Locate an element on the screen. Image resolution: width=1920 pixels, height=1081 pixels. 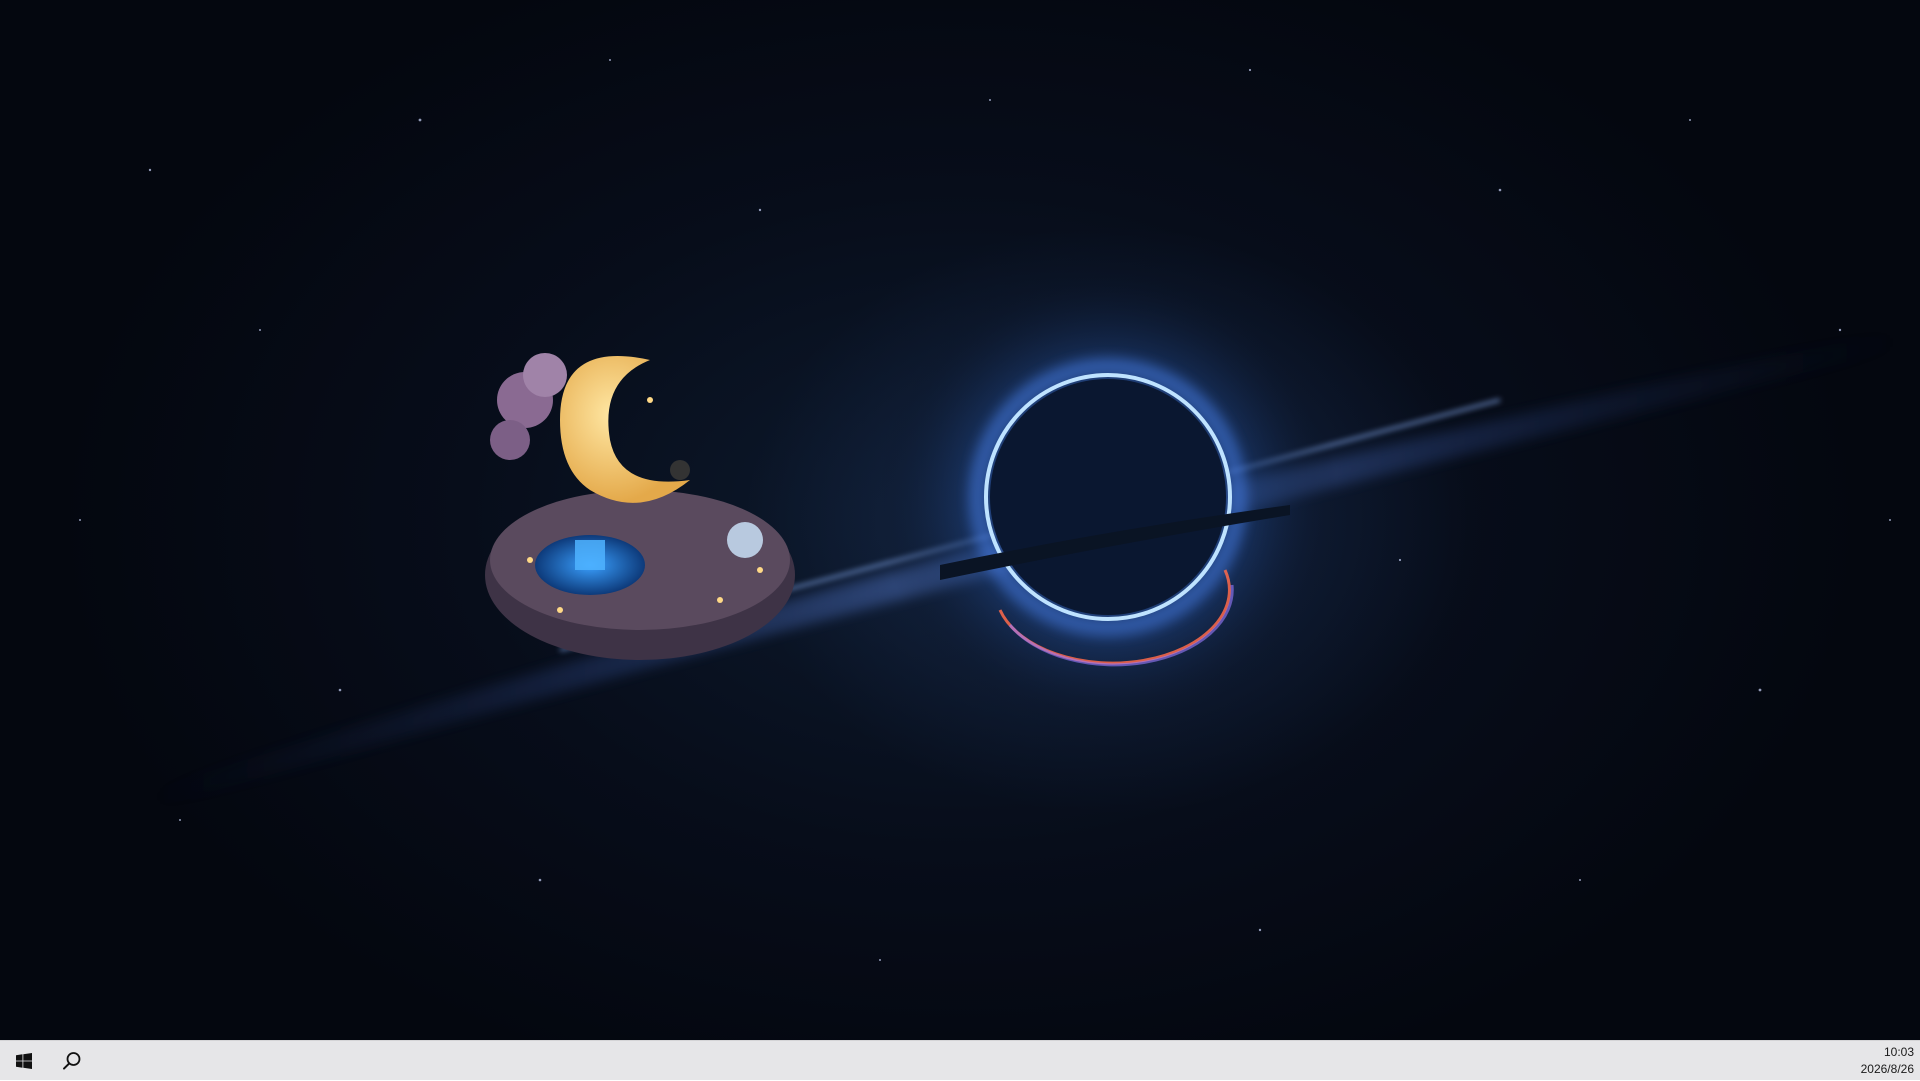
search-button is located at coordinates (72, 1061).